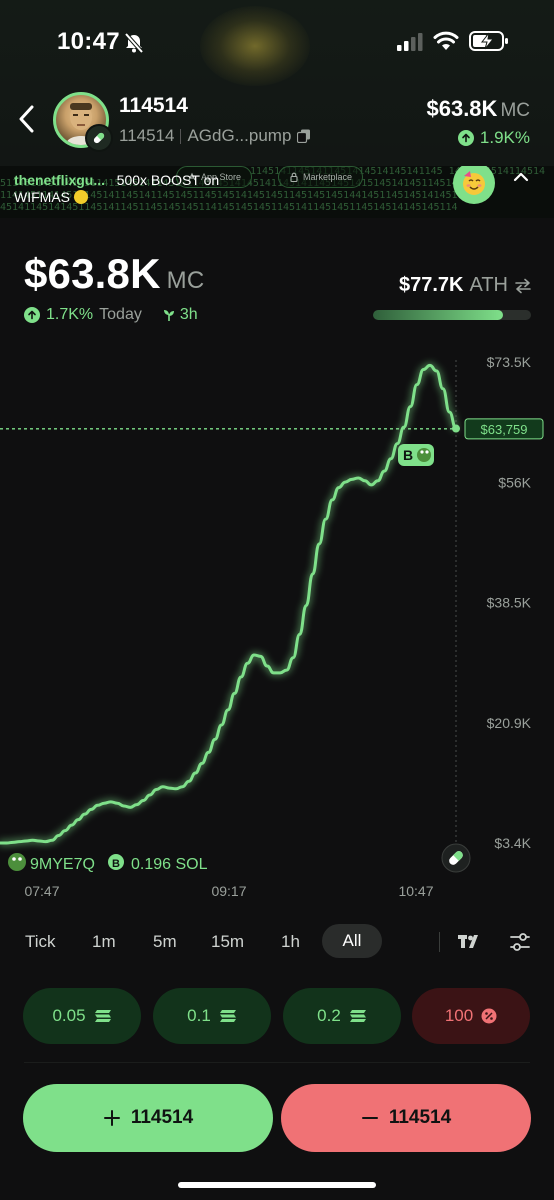 The image size is (554, 1200). Describe the element at coordinates (424, 455) in the screenshot. I see `pepe-icon` at that location.